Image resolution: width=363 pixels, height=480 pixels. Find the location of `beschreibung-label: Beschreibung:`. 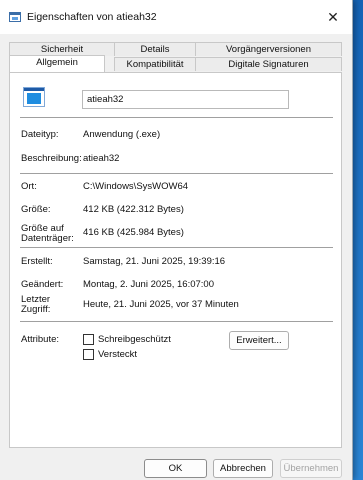

beschreibung-label: Beschreibung: is located at coordinates (51, 158).